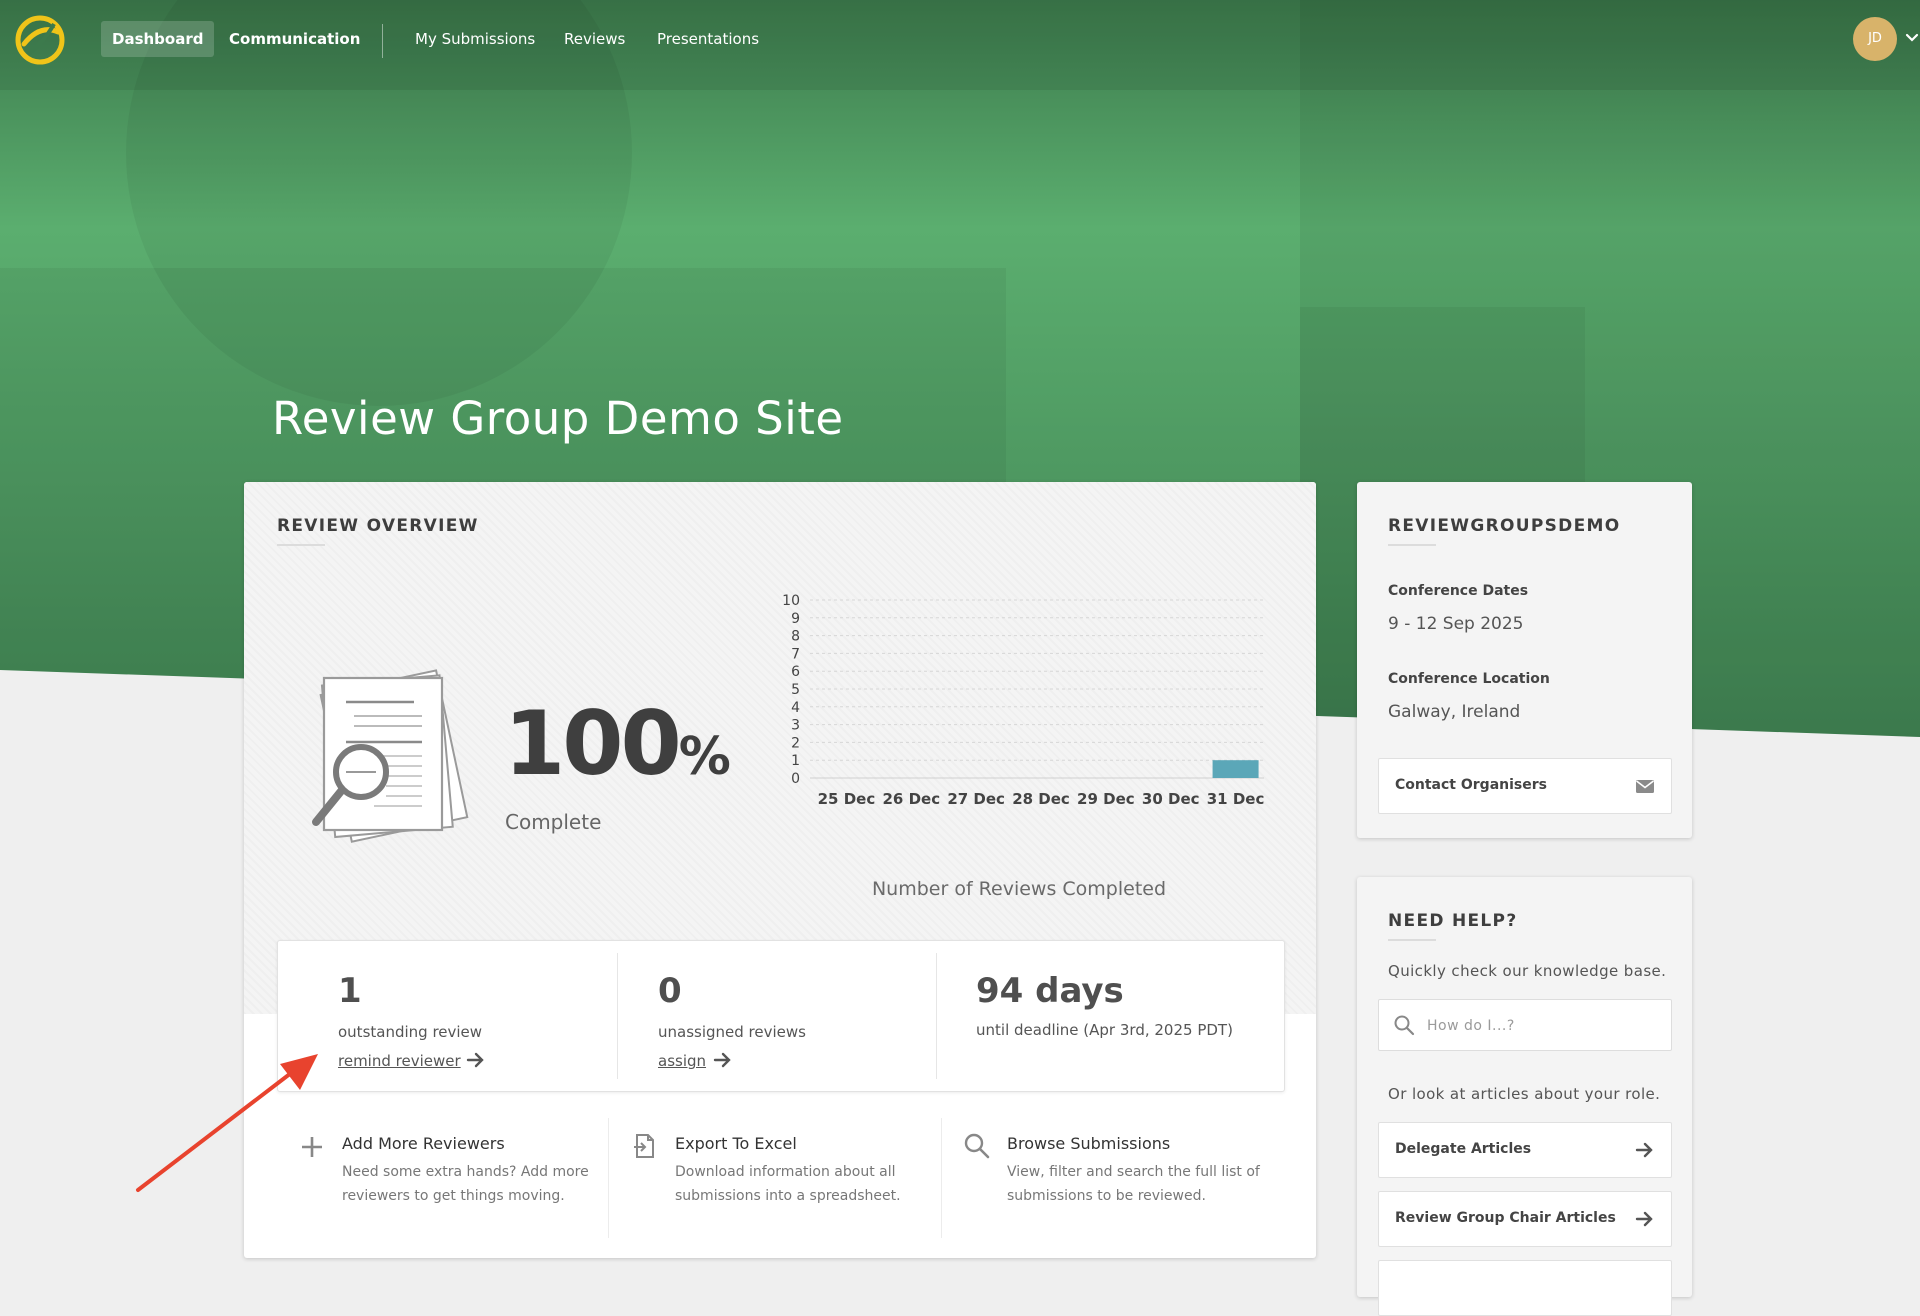 The image size is (1920, 1316). I want to click on x-tick-label: 25 Dec, so click(847, 799).